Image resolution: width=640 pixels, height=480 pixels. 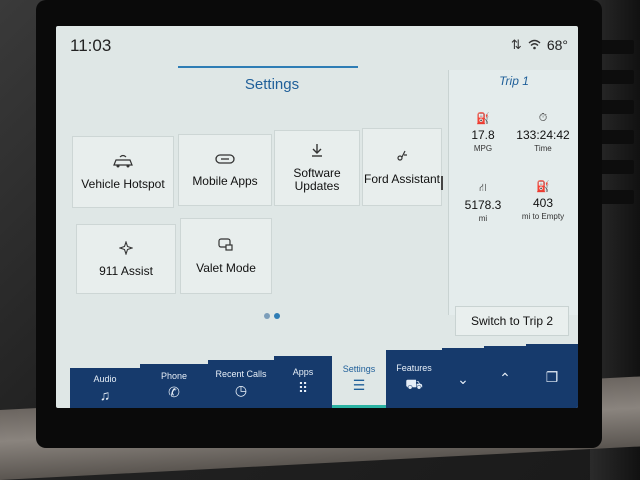 I want to click on nav-phone: Phone ✆, so click(x=174, y=386).